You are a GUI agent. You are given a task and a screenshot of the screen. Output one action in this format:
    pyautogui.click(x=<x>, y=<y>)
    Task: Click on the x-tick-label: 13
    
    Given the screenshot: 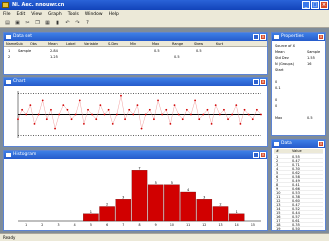 What is the action you would take?
    pyautogui.click(x=220, y=225)
    